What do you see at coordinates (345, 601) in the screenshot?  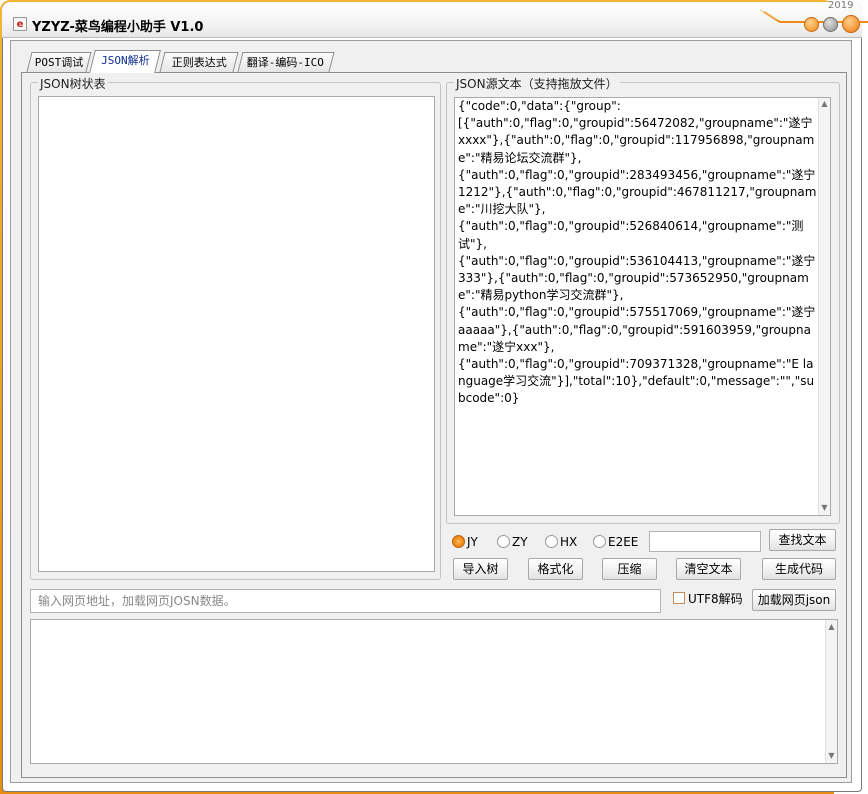 I see `url-input: 输入网页地址，加载网页JOSN数据。` at bounding box center [345, 601].